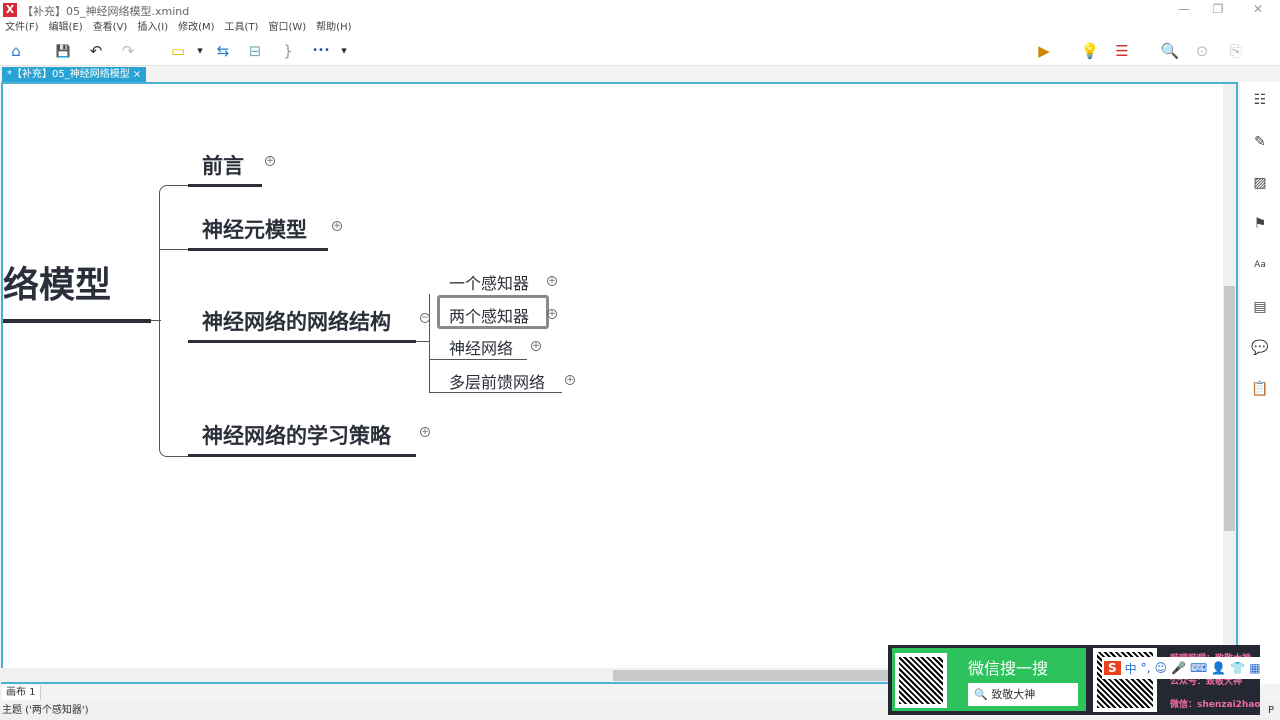 This screenshot has height=720, width=1280. Describe the element at coordinates (1146, 668) in the screenshot. I see `ime-punct-toggle: °,` at that location.